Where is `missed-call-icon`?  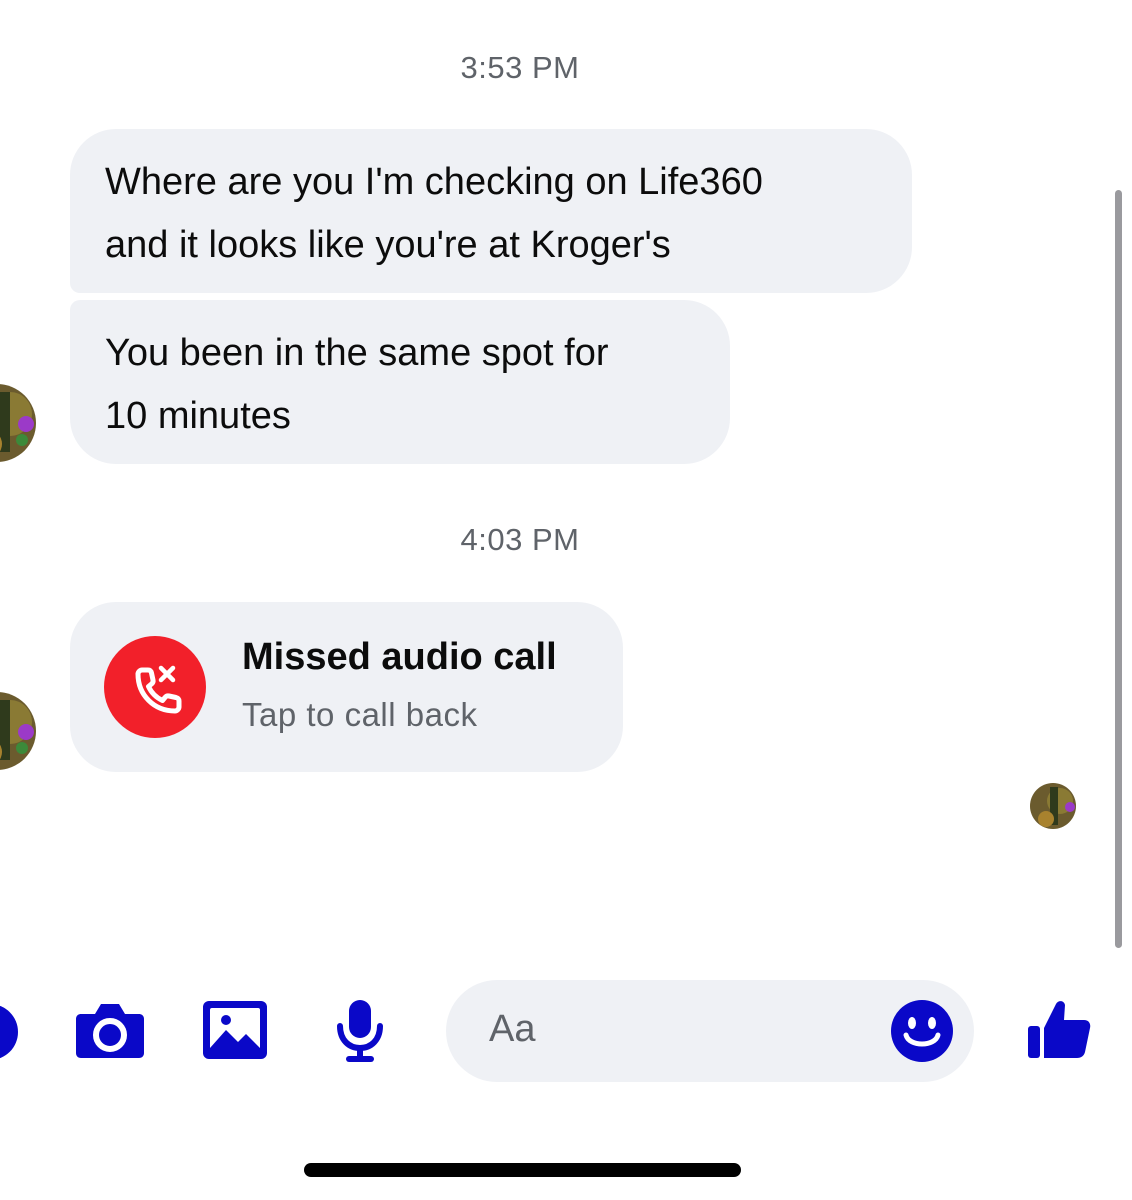 missed-call-icon is located at coordinates (155, 687).